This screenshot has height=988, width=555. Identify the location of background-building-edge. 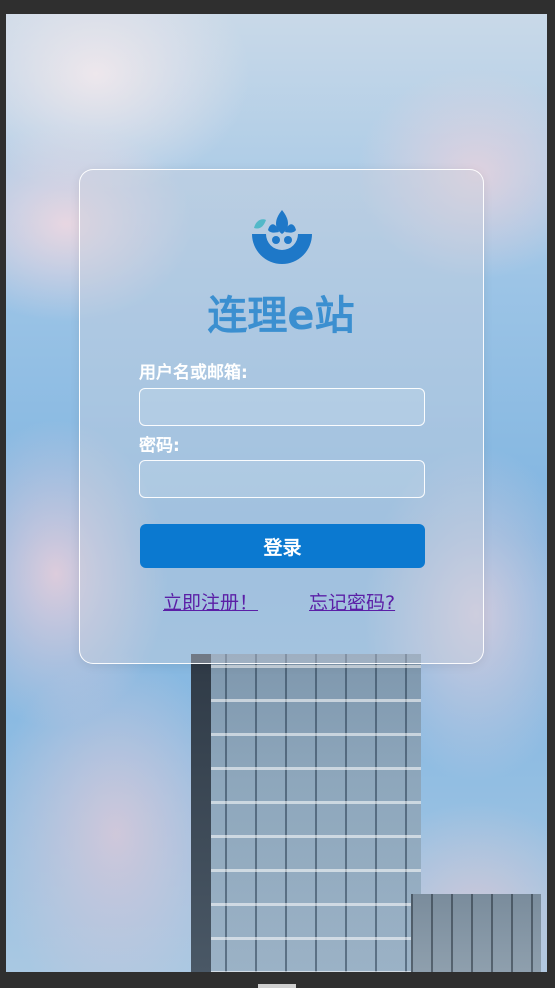
(201, 813).